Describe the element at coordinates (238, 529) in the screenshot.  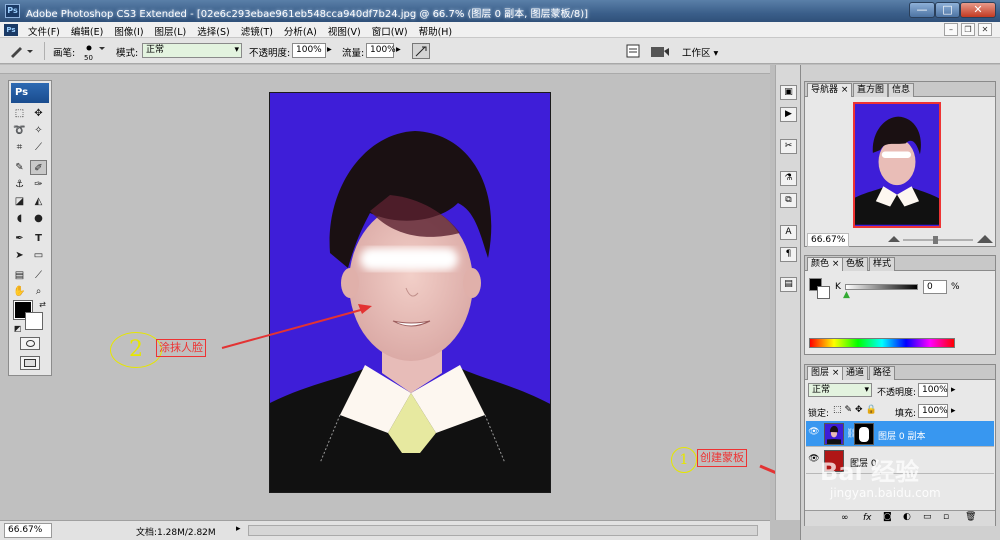
I see `status-menu-arrow-icon: ▸` at that location.